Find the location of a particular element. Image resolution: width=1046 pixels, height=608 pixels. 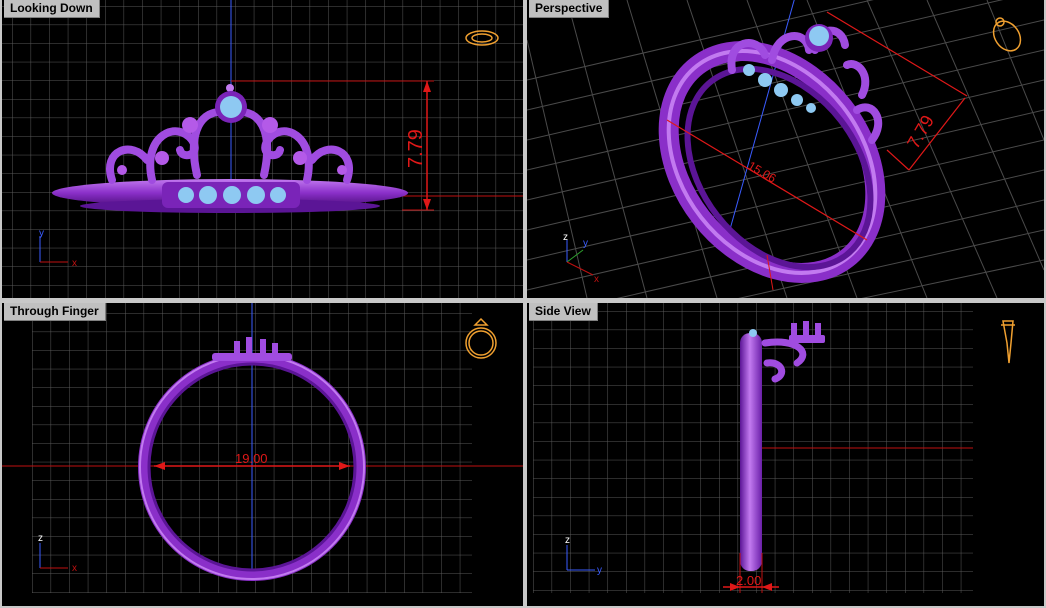

viewport-title: Looking Down is located at coordinates (52, 9).